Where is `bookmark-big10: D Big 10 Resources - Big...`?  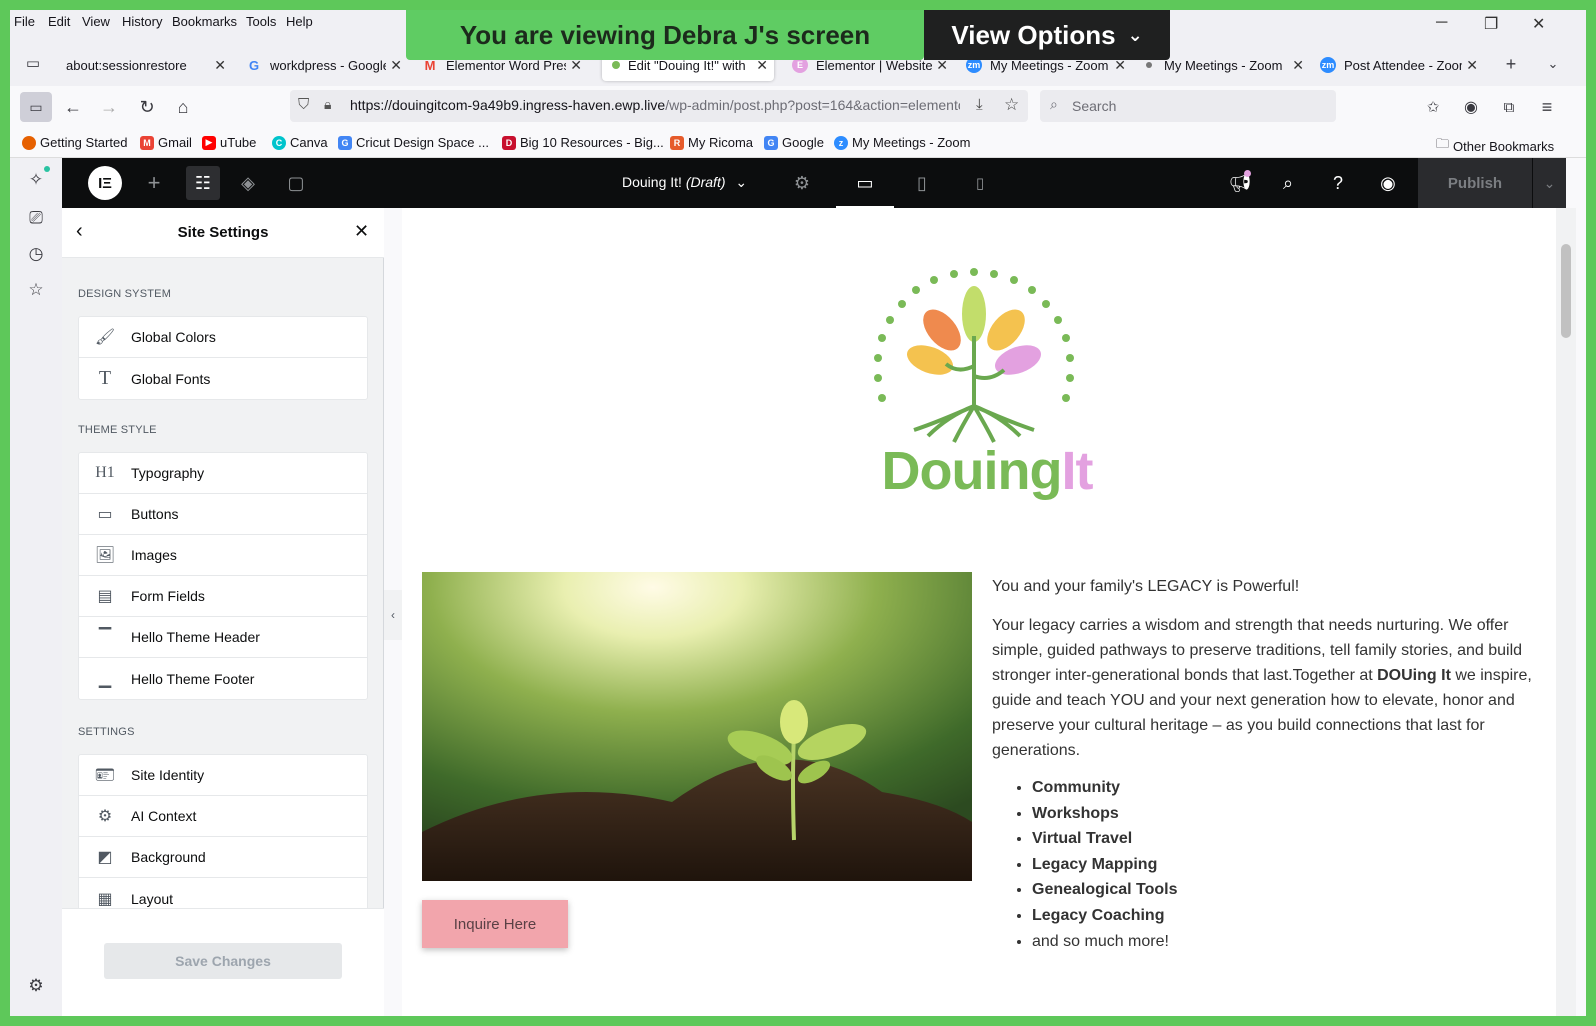 bookmark-big10: D Big 10 Resources - Big... is located at coordinates (583, 142).